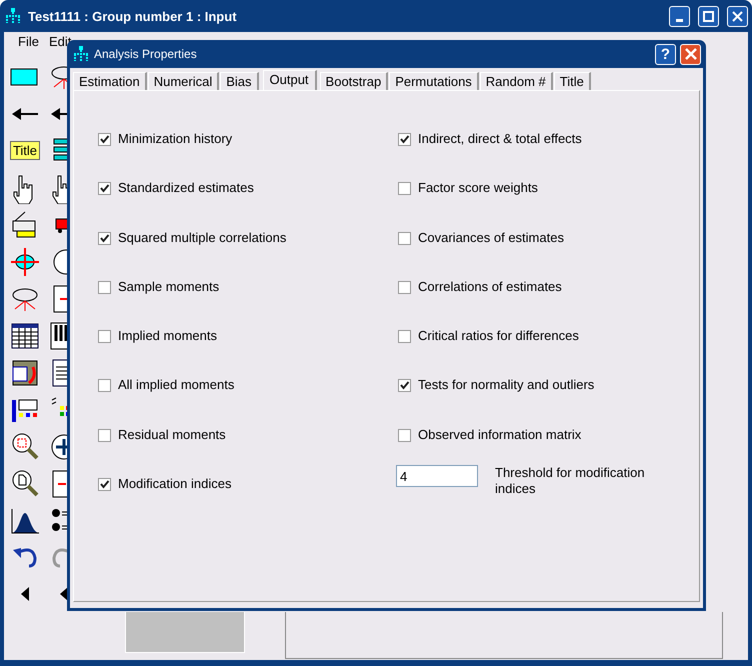  Describe the element at coordinates (354, 81) in the screenshot. I see `tab: Bootstrap` at that location.